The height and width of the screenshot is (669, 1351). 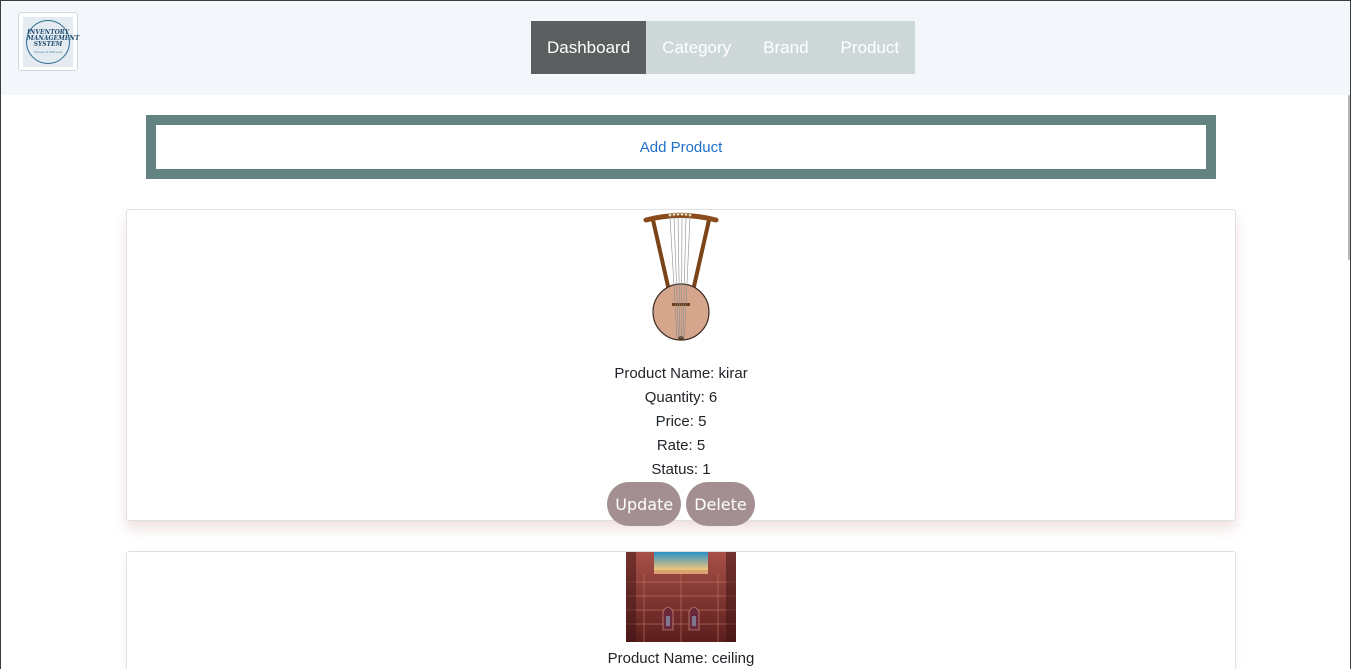 What do you see at coordinates (681, 469) in the screenshot?
I see `product-status: Status: 1` at bounding box center [681, 469].